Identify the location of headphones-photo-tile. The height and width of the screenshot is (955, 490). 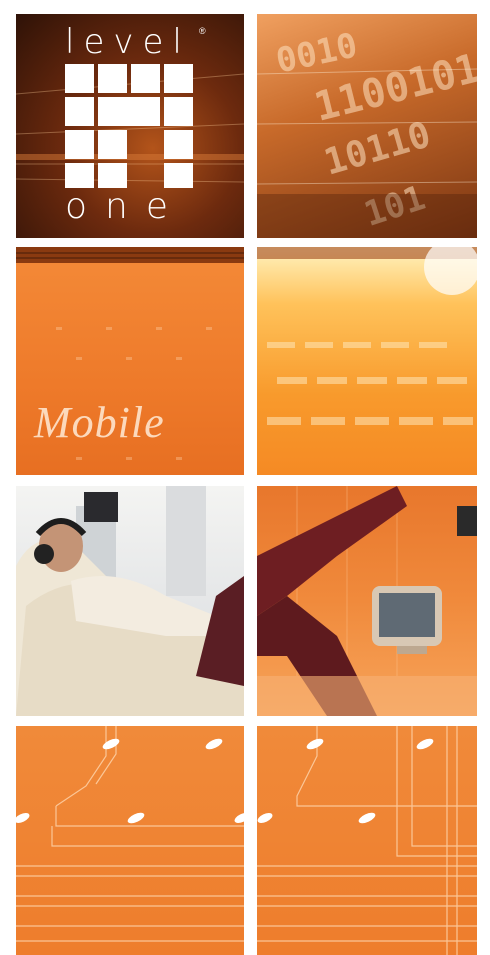
(130, 601).